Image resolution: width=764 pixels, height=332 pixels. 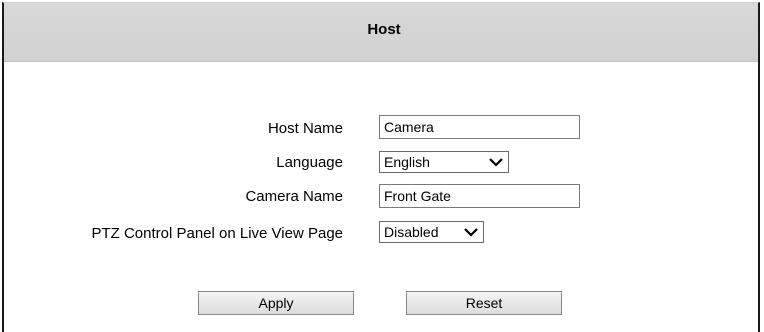 What do you see at coordinates (384, 29) in the screenshot?
I see `panel-title: Host` at bounding box center [384, 29].